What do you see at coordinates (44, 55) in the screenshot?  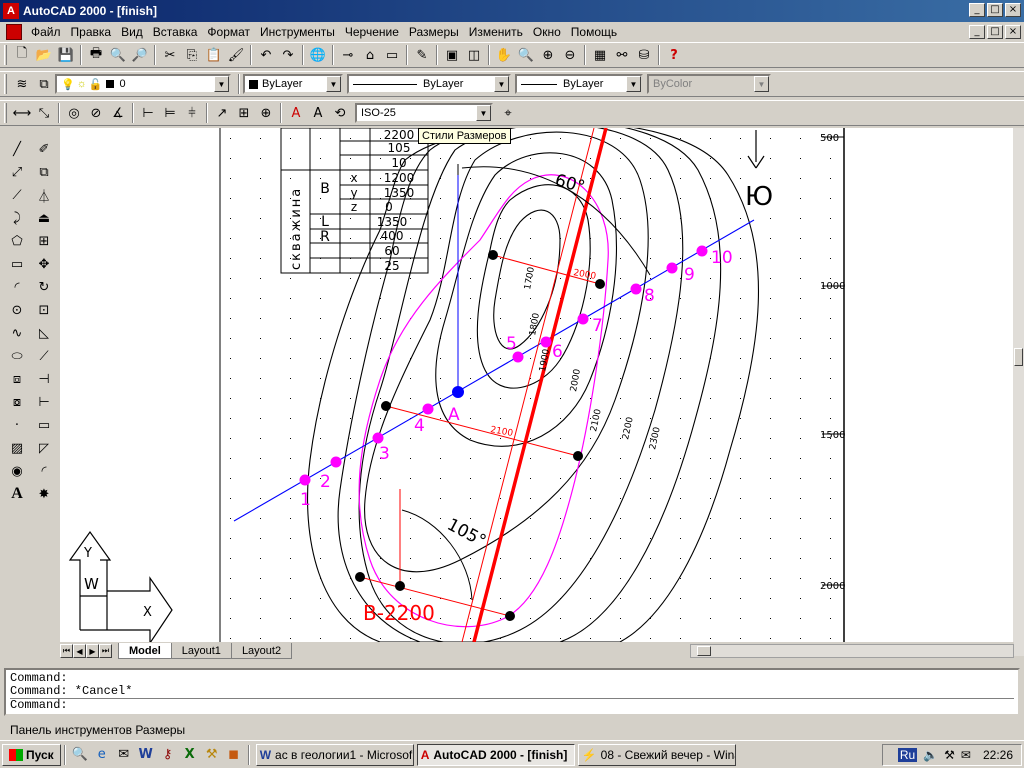 I see `open-icon: 📂` at bounding box center [44, 55].